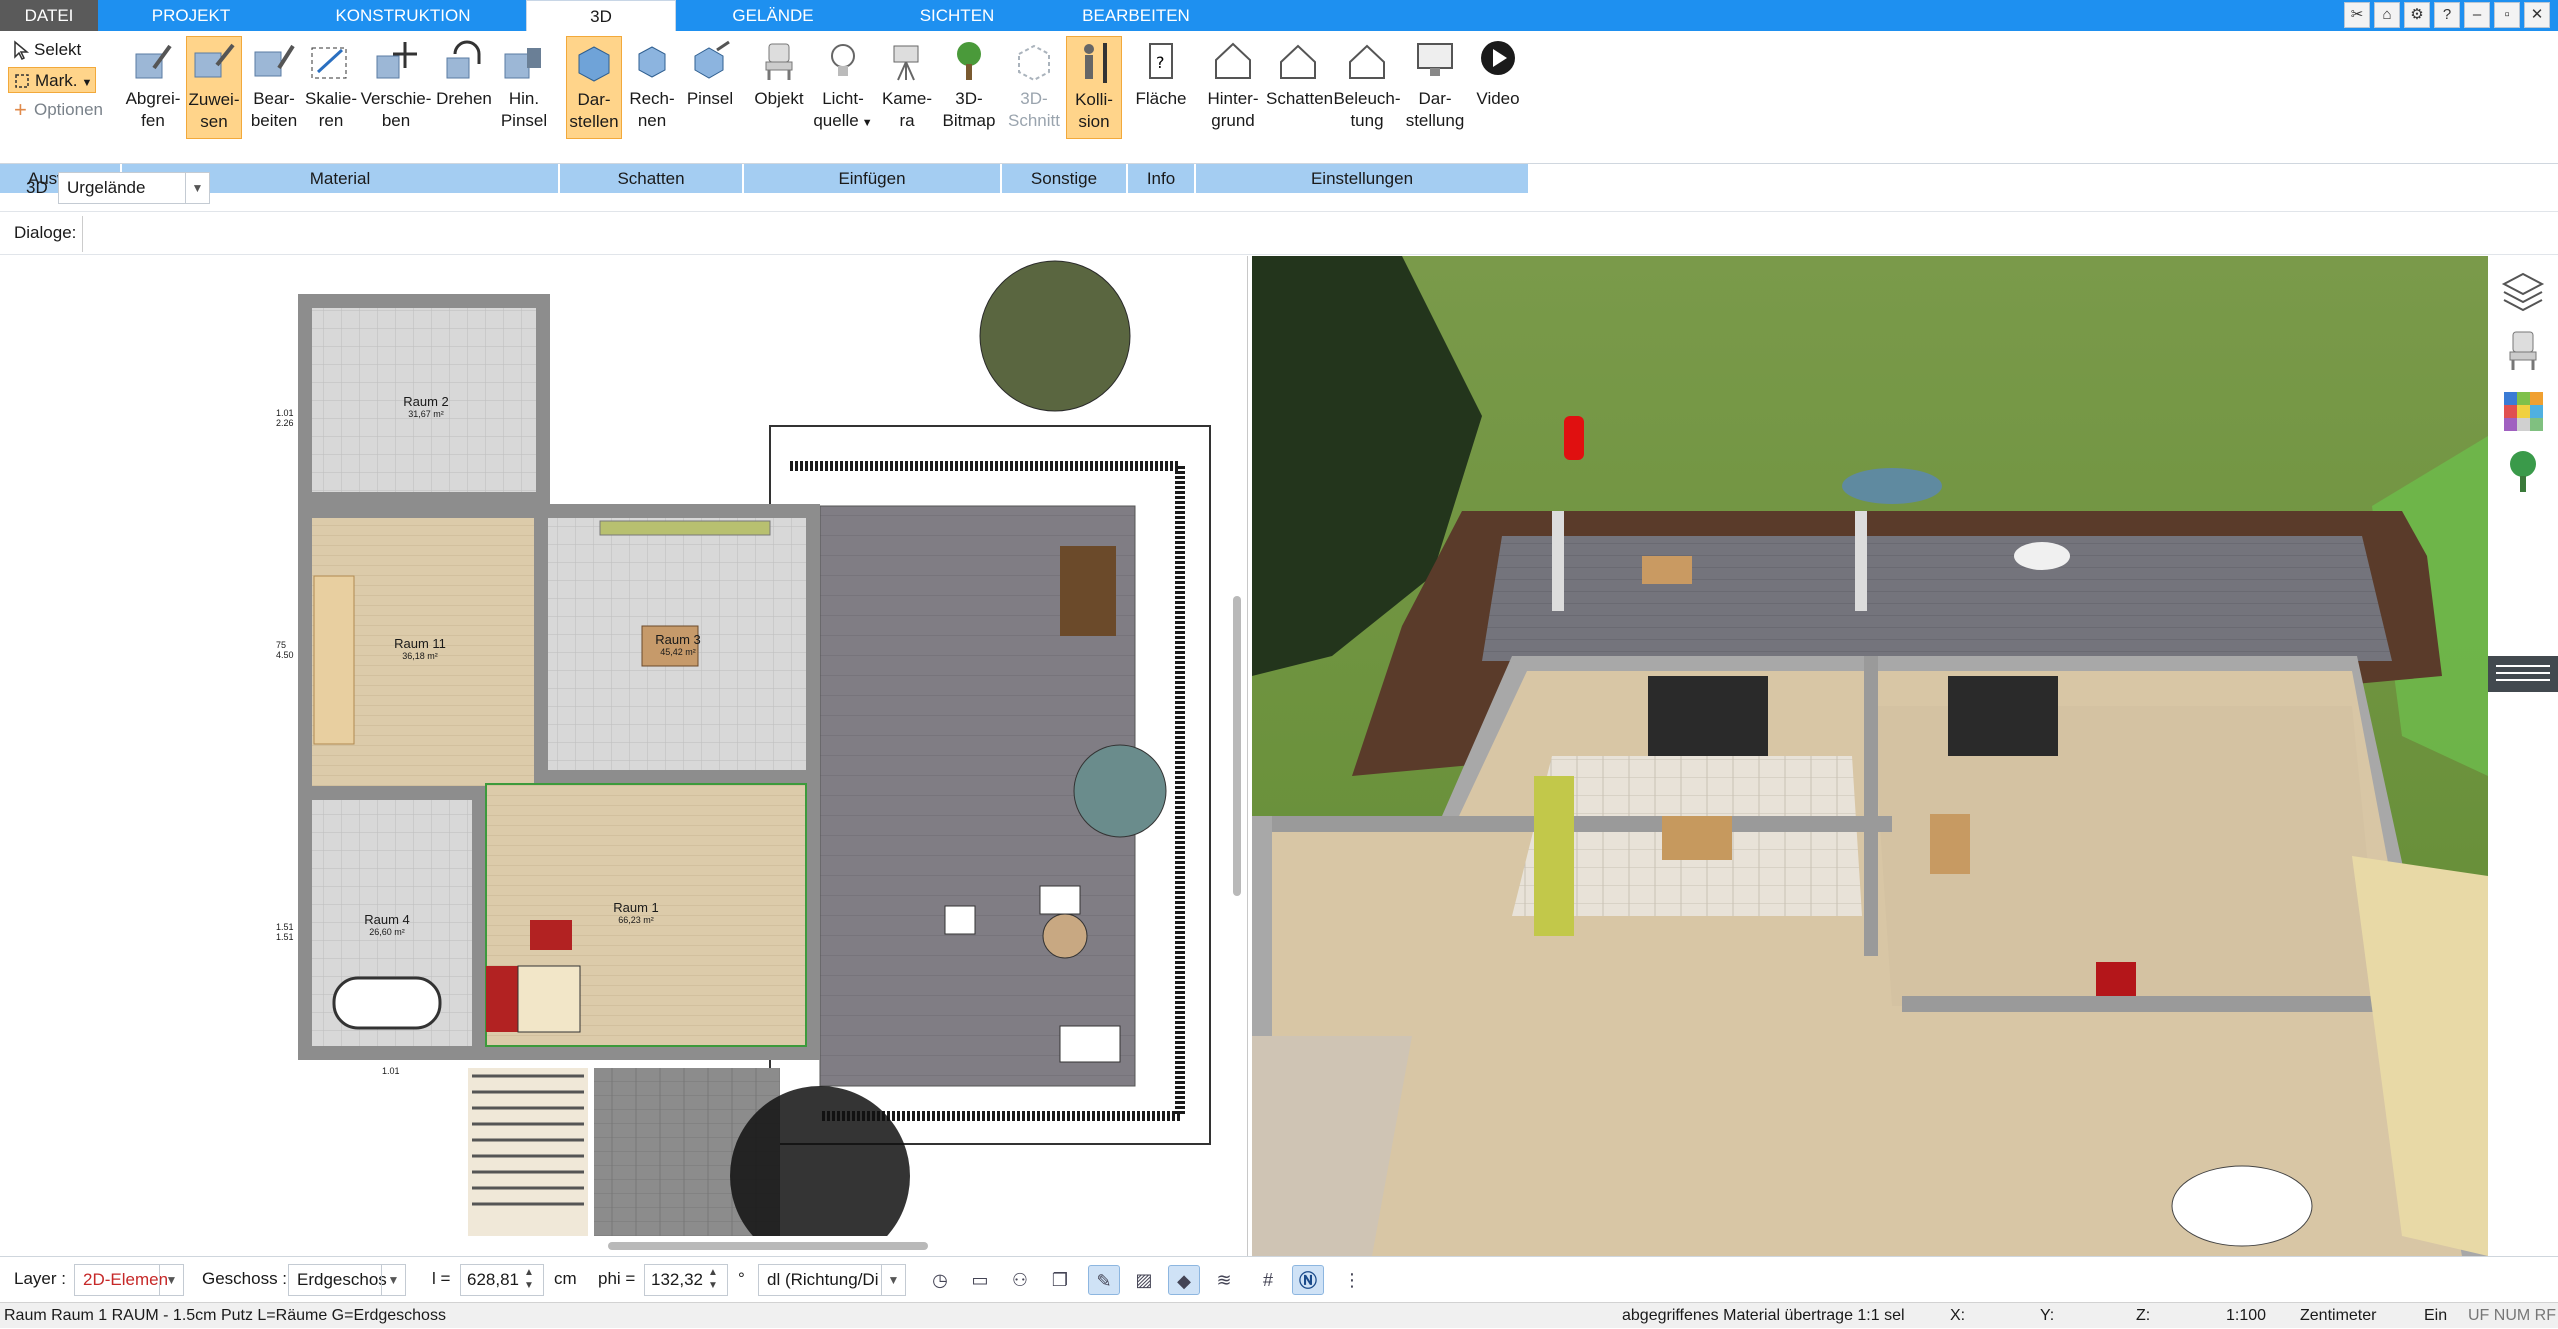 Image resolution: width=2558 pixels, height=1329 pixels. What do you see at coordinates (129, 1280) in the screenshot?
I see `layer-select: 2D-Elemen ▼` at bounding box center [129, 1280].